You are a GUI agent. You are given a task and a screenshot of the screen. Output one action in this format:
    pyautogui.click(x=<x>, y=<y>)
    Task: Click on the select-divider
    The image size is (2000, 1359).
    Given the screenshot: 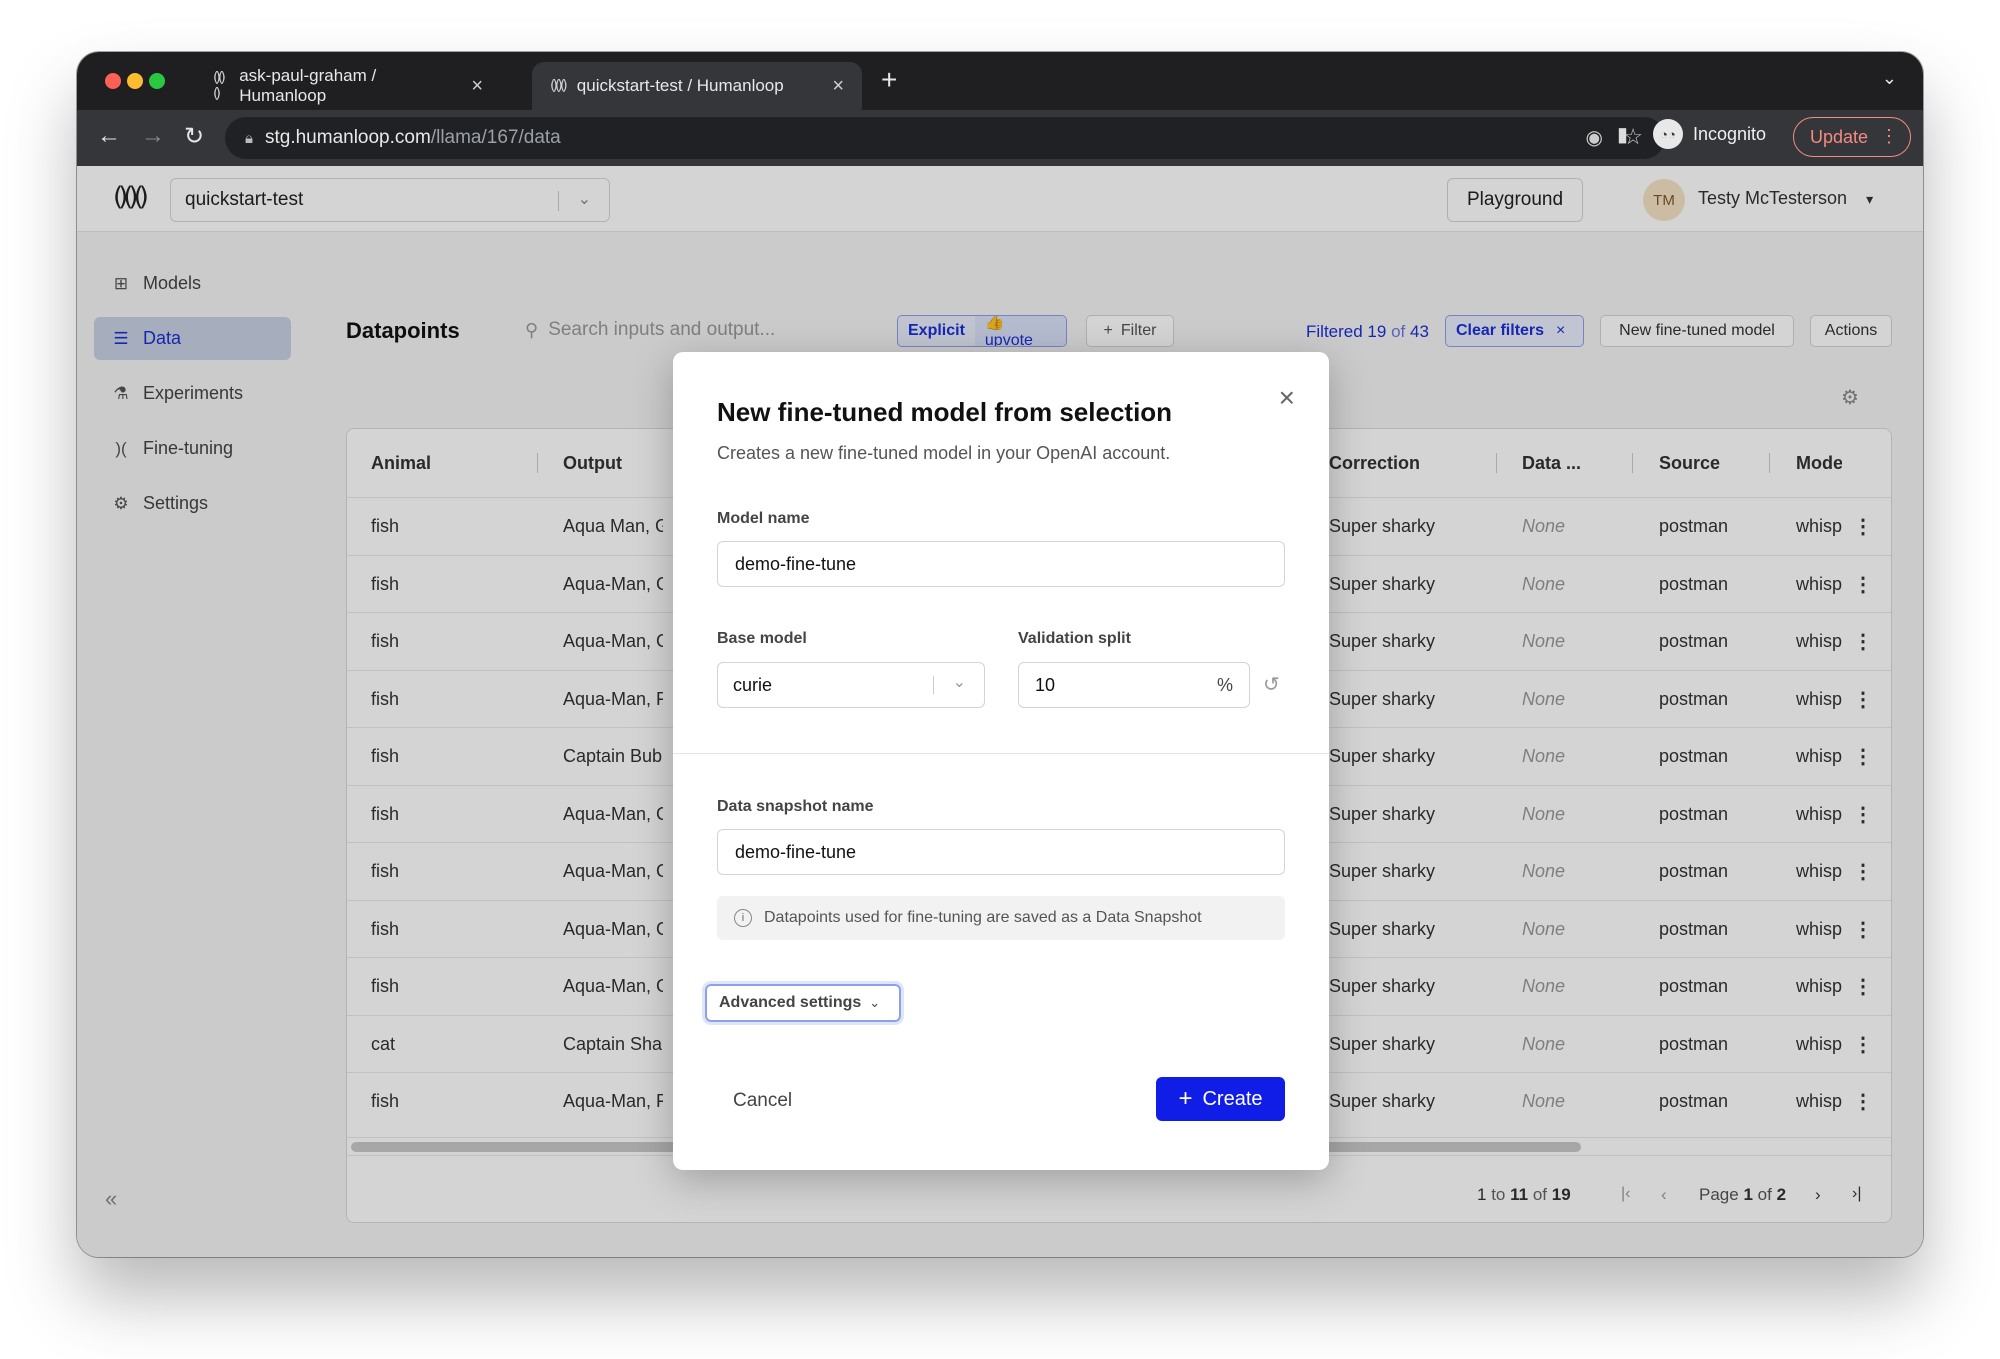 What is the action you would take?
    pyautogui.click(x=933, y=685)
    